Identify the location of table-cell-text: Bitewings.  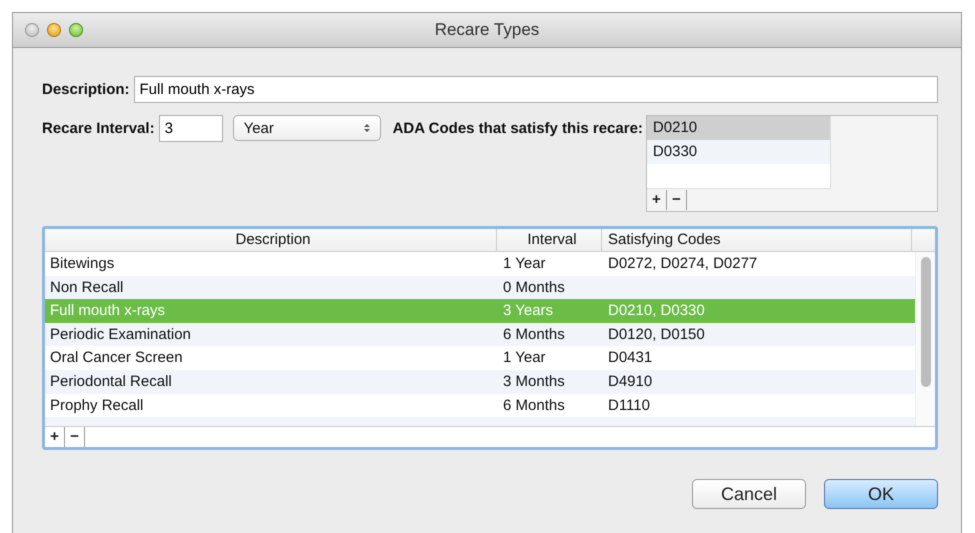
(82, 264).